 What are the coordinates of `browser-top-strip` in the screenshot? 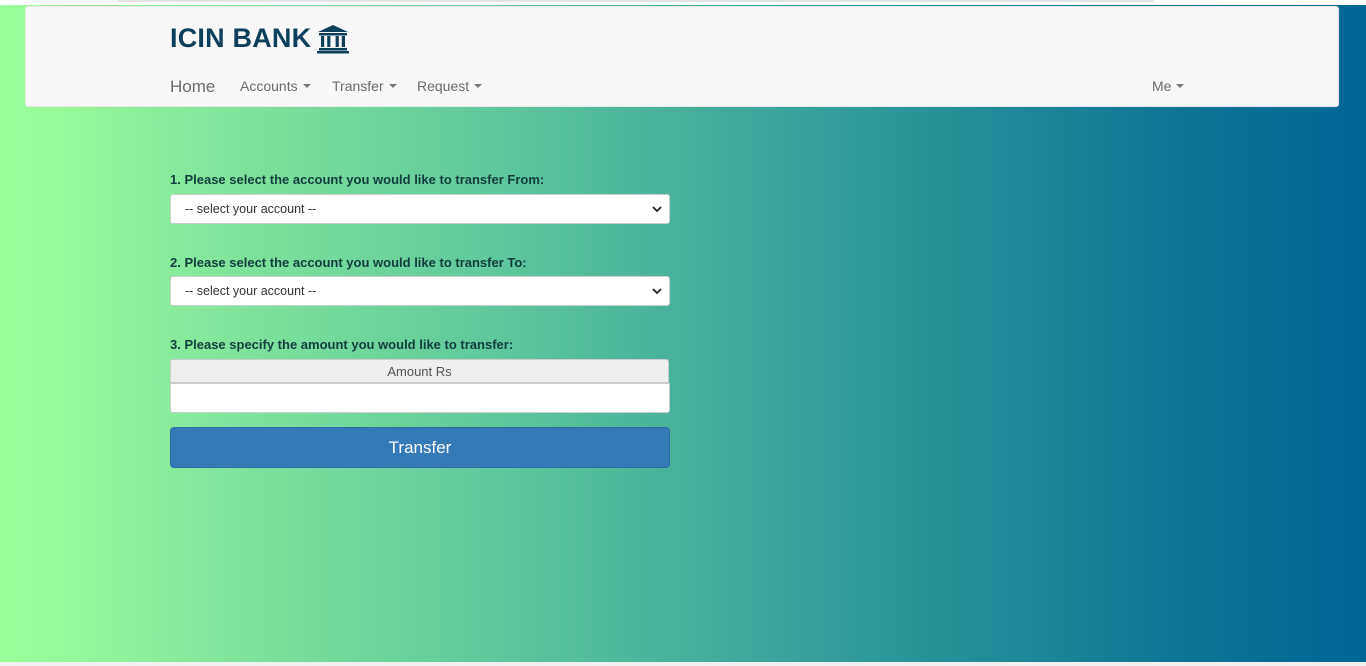 It's located at (683, 2).